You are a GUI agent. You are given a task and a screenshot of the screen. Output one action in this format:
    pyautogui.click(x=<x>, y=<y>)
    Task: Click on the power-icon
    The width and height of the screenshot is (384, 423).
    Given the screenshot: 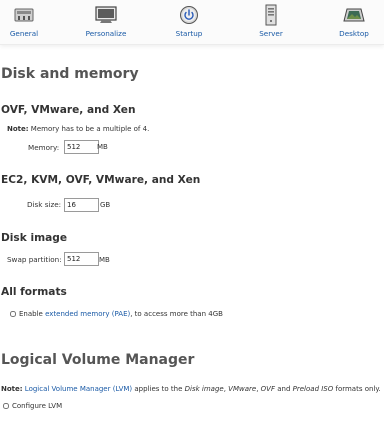 What is the action you would take?
    pyautogui.click(x=189, y=15)
    